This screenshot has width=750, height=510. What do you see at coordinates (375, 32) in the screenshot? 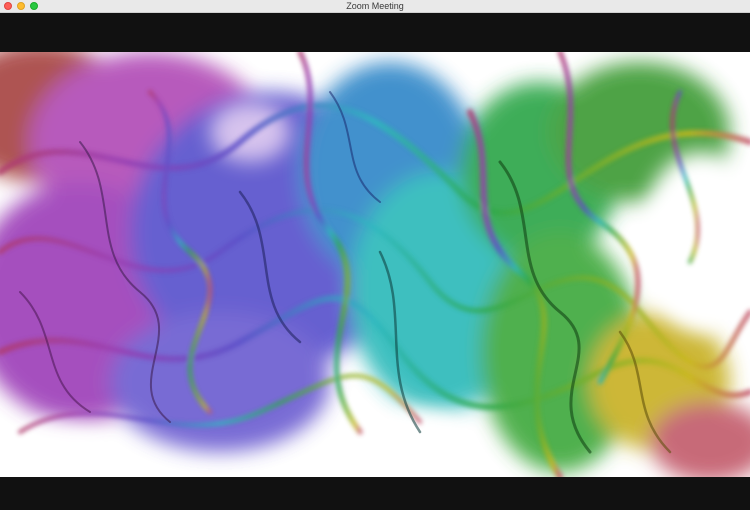
I see `top-letterbox` at bounding box center [375, 32].